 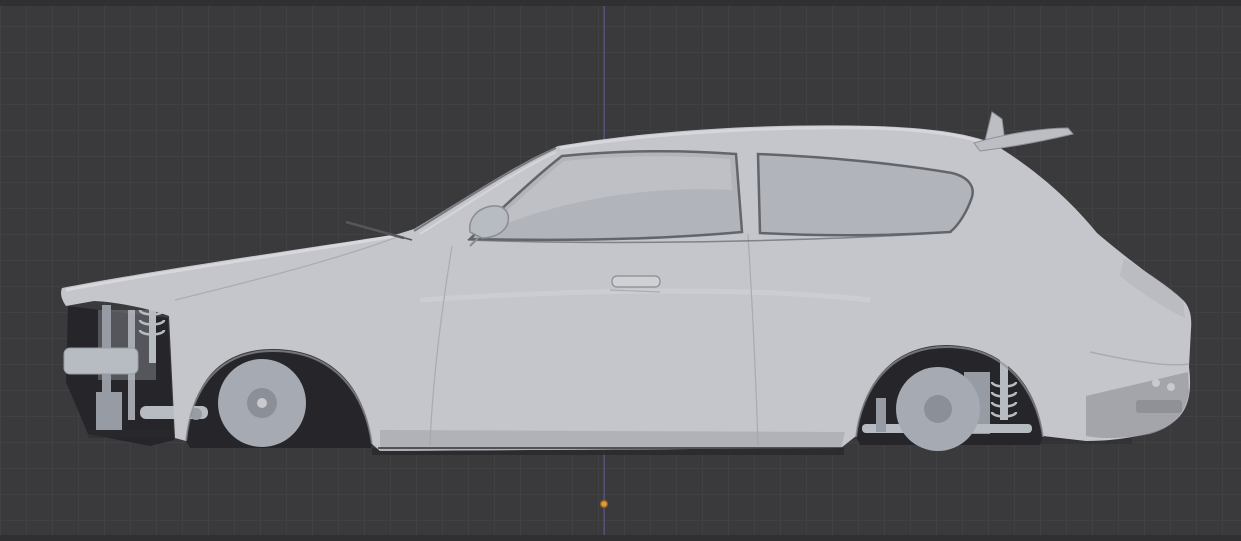 What do you see at coordinates (109, 411) in the screenshot?
I see `front-bracket` at bounding box center [109, 411].